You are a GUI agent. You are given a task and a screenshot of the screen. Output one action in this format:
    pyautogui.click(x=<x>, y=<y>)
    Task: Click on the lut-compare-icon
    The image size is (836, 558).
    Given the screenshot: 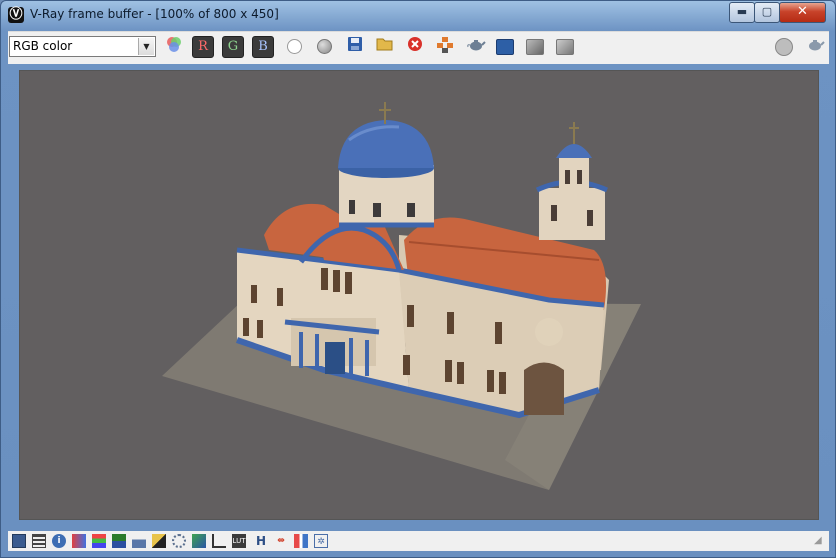 What is the action you would take?
    pyautogui.click(x=505, y=47)
    